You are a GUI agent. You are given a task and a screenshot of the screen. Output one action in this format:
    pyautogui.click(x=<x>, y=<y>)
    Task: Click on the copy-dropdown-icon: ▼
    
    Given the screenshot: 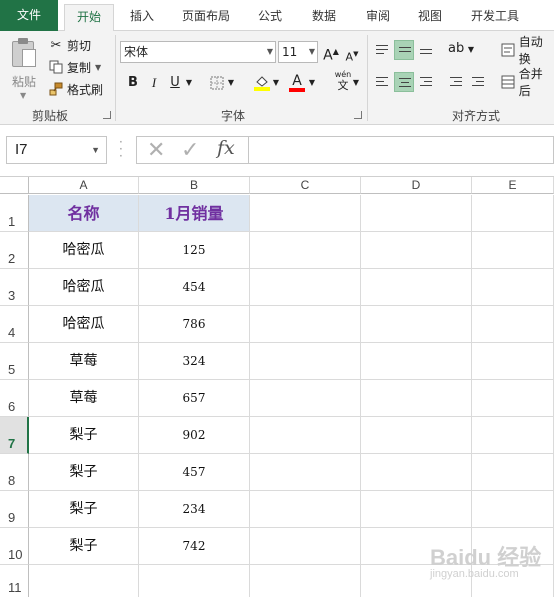 What is the action you would take?
    pyautogui.click(x=98, y=67)
    